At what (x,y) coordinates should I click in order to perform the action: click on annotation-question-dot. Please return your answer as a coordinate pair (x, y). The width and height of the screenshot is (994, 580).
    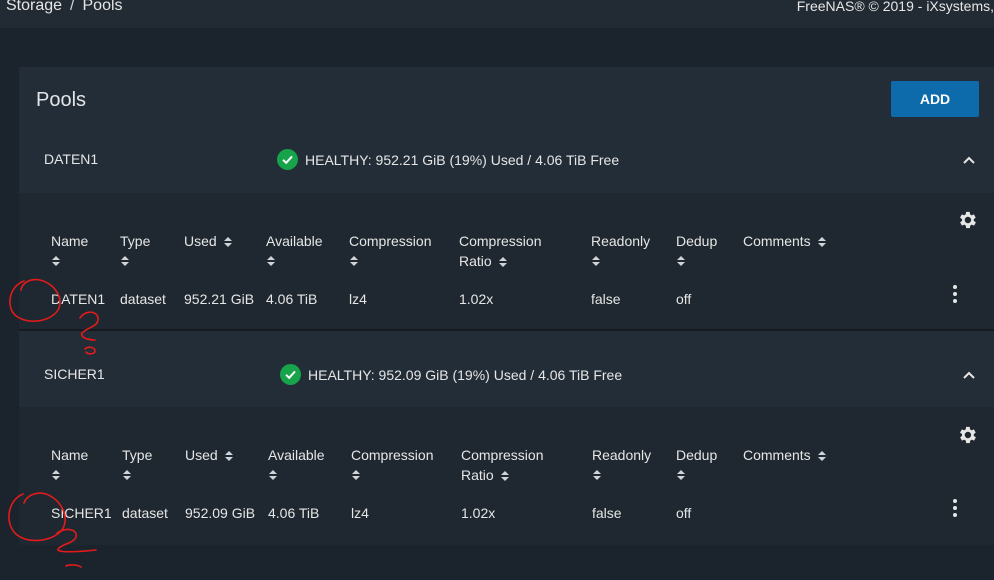
    Looking at the image, I should click on (73, 566).